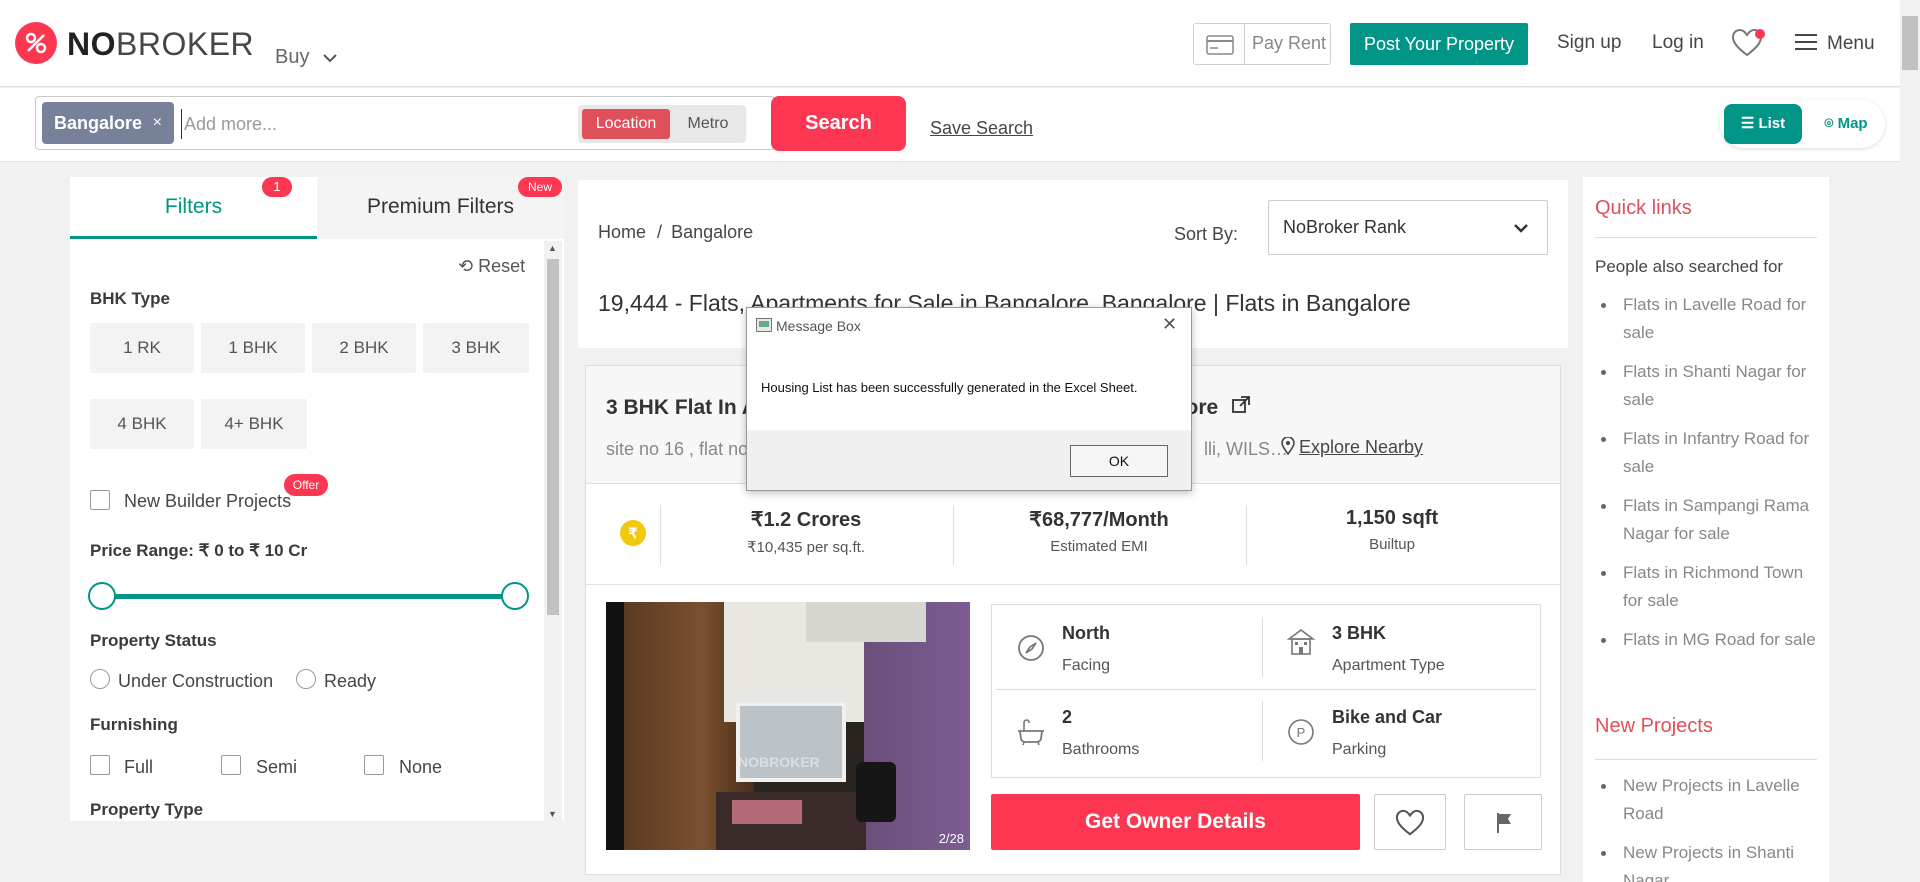  What do you see at coordinates (1359, 633) in the screenshot?
I see `apartment-type-value: 3 BHK` at bounding box center [1359, 633].